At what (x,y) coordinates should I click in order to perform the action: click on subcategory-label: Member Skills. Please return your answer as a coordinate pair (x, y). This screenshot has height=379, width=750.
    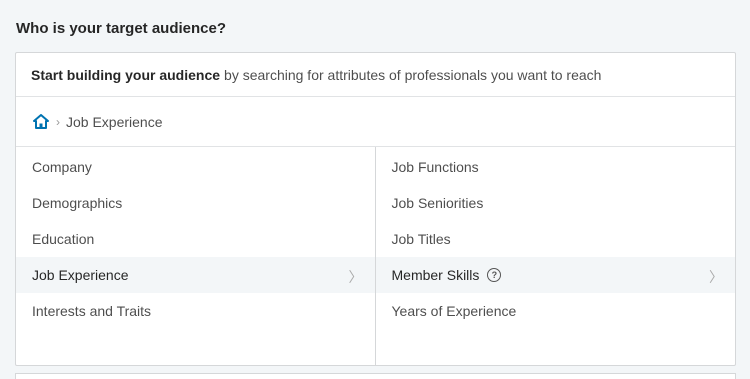
    Looking at the image, I should click on (435, 275).